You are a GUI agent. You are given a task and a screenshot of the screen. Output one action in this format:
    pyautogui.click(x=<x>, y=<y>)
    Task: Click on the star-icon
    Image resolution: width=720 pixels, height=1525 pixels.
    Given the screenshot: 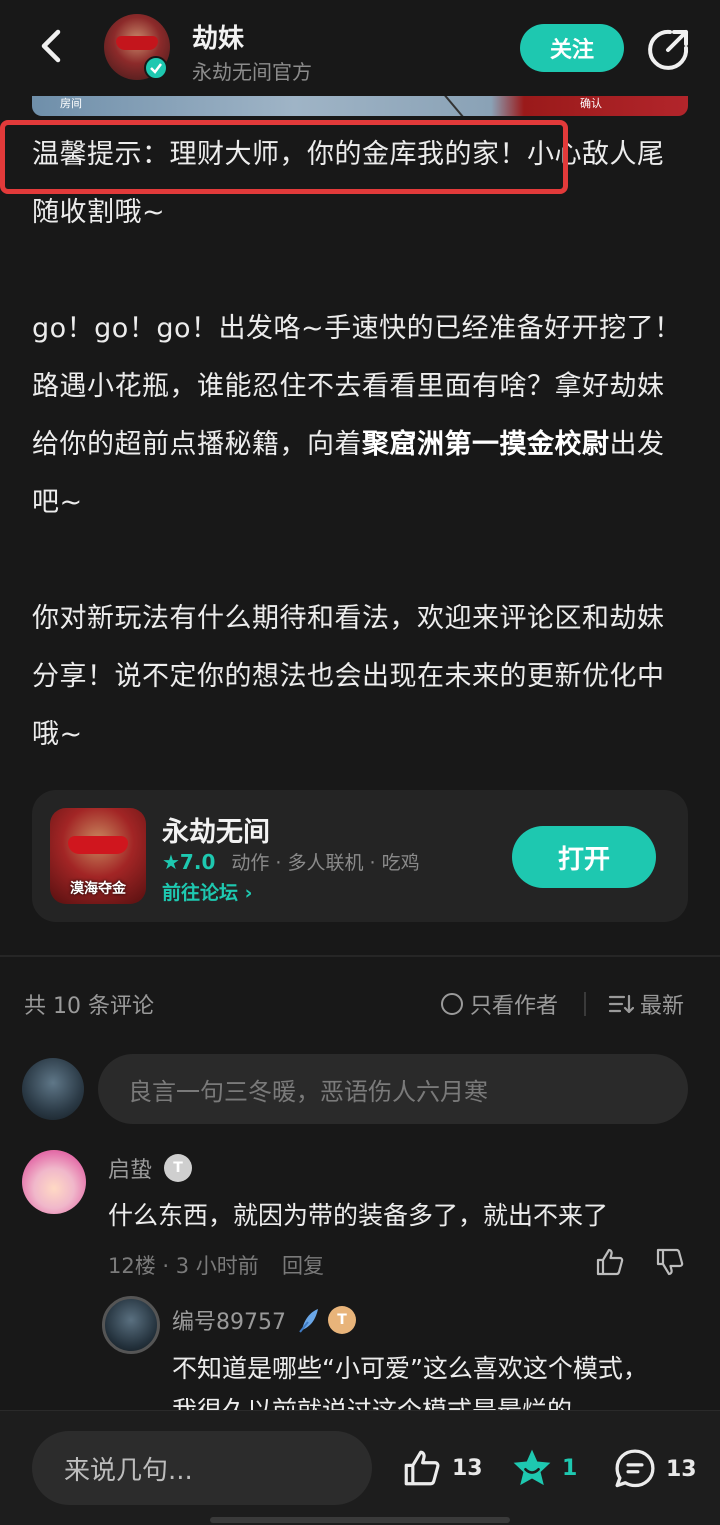 What is the action you would take?
    pyautogui.click(x=532, y=1467)
    